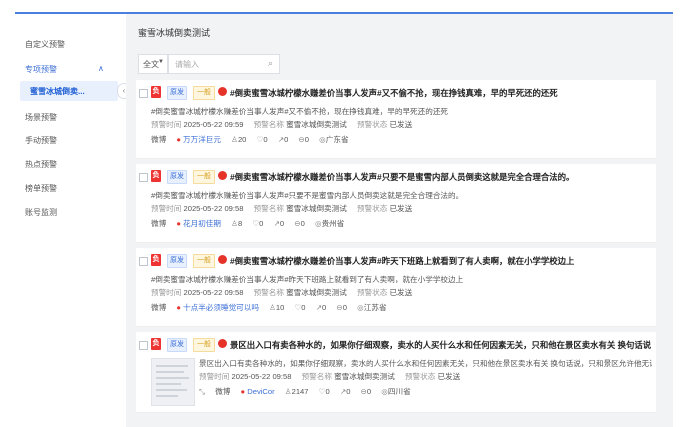 The image size is (687, 427). What do you see at coordinates (394, 93) in the screenshot?
I see `card-title: #倒卖蜜雪冰城柠檬水赚差价当事人发声#又不偷不抢，现在挣钱真难，早的早死还的还死` at bounding box center [394, 93].